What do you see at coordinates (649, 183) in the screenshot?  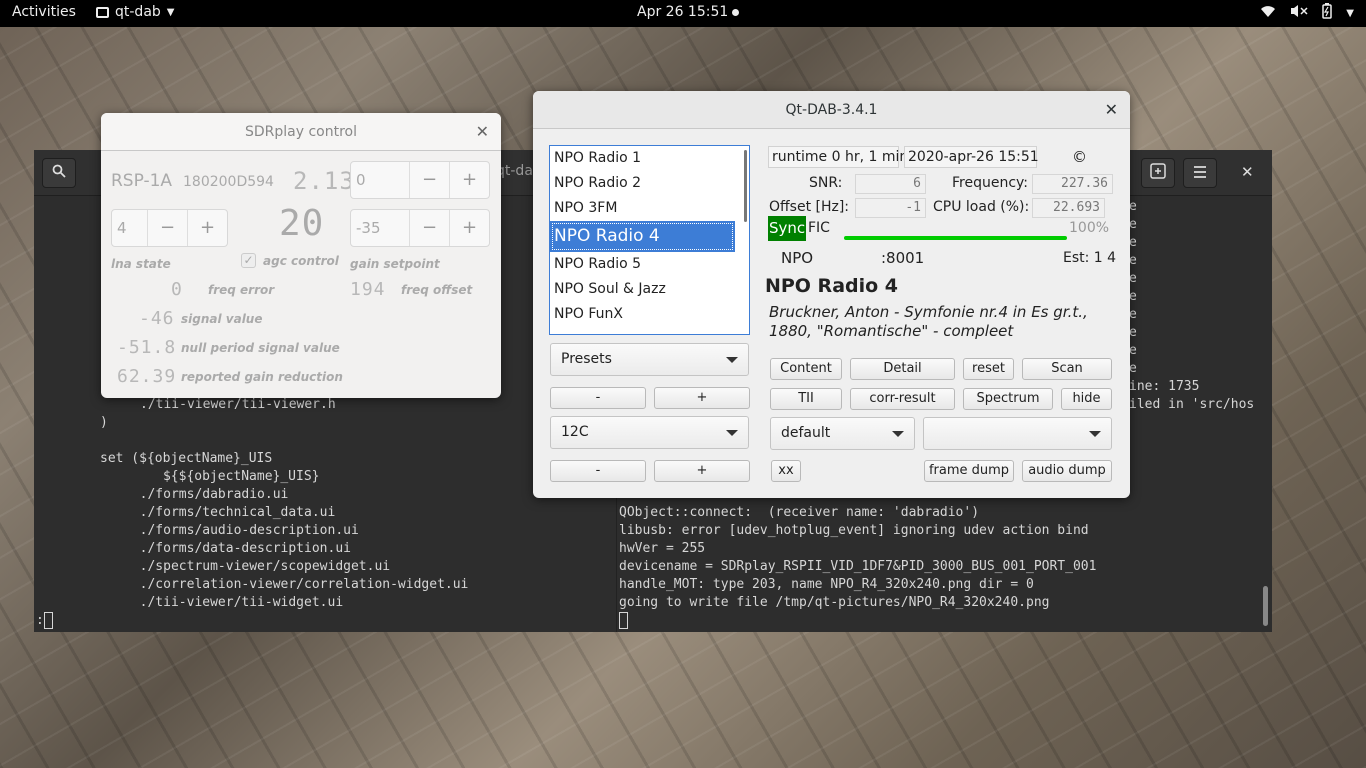 I see `station-item: NPO Radio 2` at bounding box center [649, 183].